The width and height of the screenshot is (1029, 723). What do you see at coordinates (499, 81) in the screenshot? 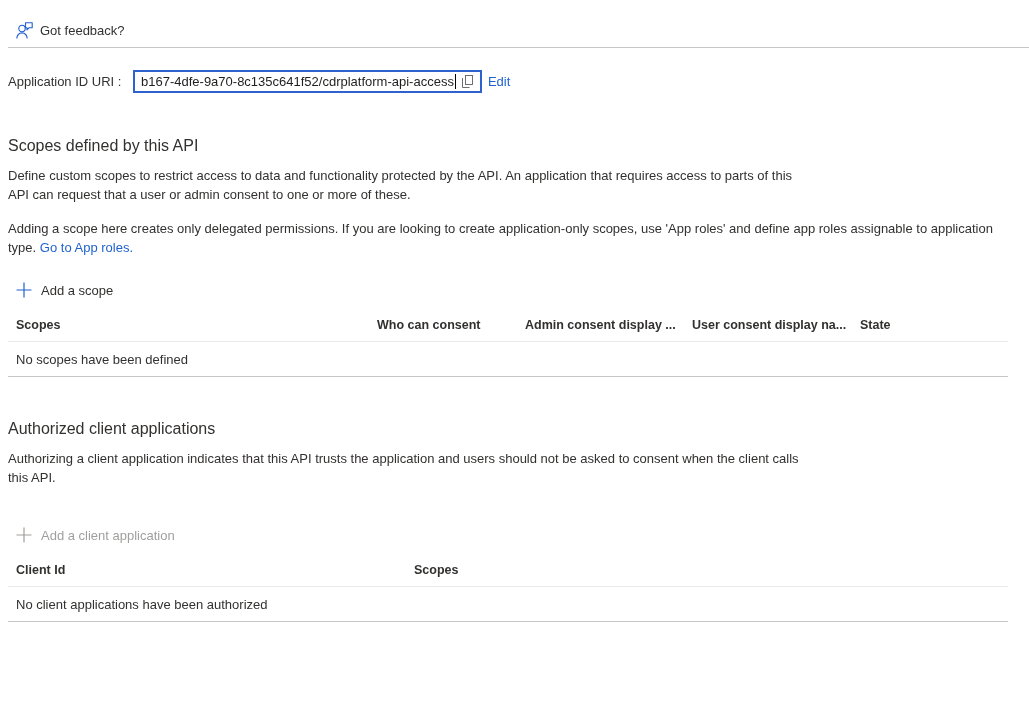
I see `edit-link: Edit` at bounding box center [499, 81].